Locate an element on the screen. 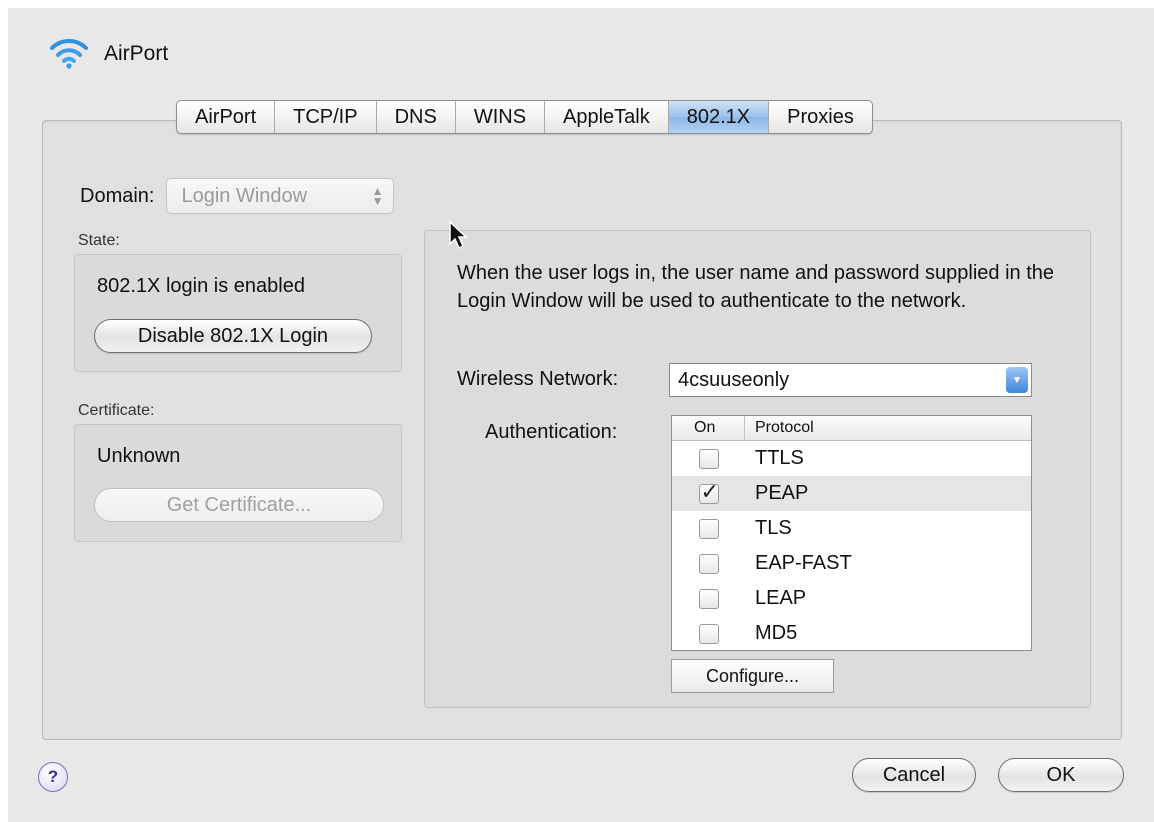 This screenshot has height=822, width=1154. state-caption: State: is located at coordinates (99, 240).